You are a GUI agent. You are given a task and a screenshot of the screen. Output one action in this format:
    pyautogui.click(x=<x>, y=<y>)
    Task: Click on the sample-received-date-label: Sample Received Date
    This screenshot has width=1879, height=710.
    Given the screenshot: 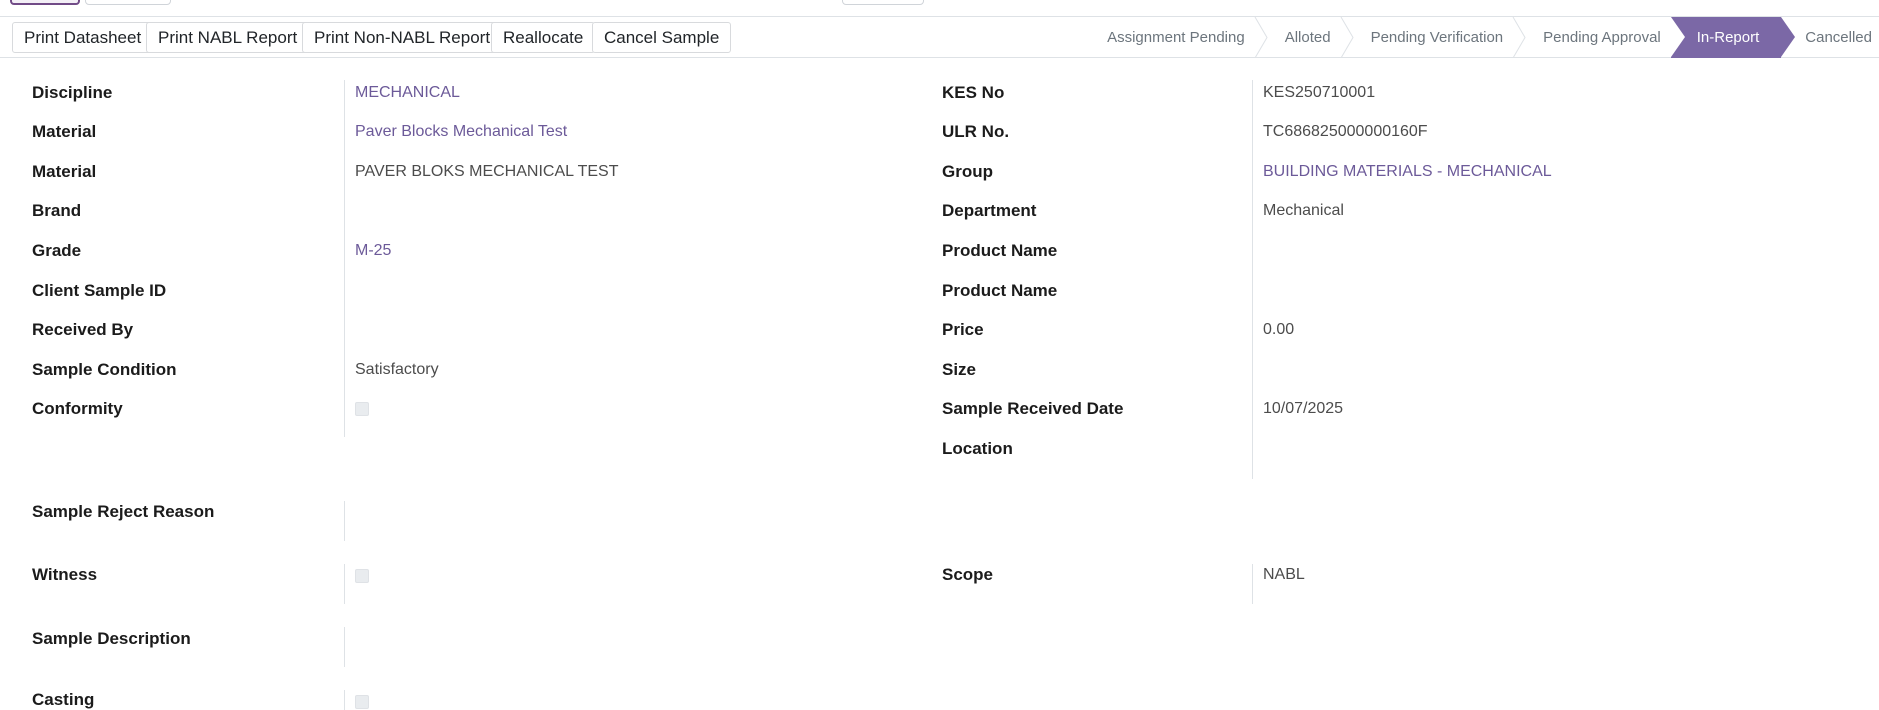 What is the action you would take?
    pyautogui.click(x=1033, y=408)
    